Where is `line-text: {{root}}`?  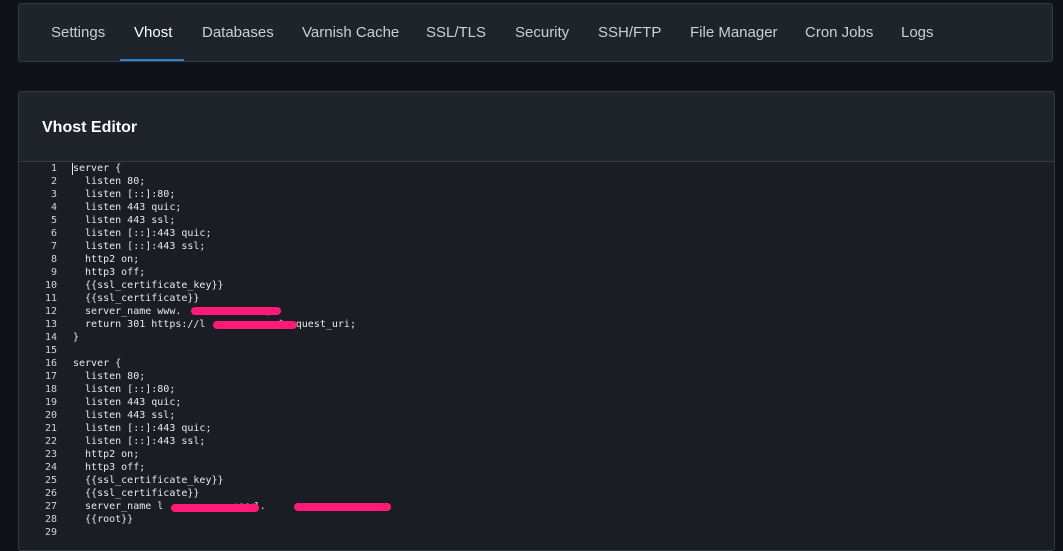 line-text: {{root}} is located at coordinates (103, 519).